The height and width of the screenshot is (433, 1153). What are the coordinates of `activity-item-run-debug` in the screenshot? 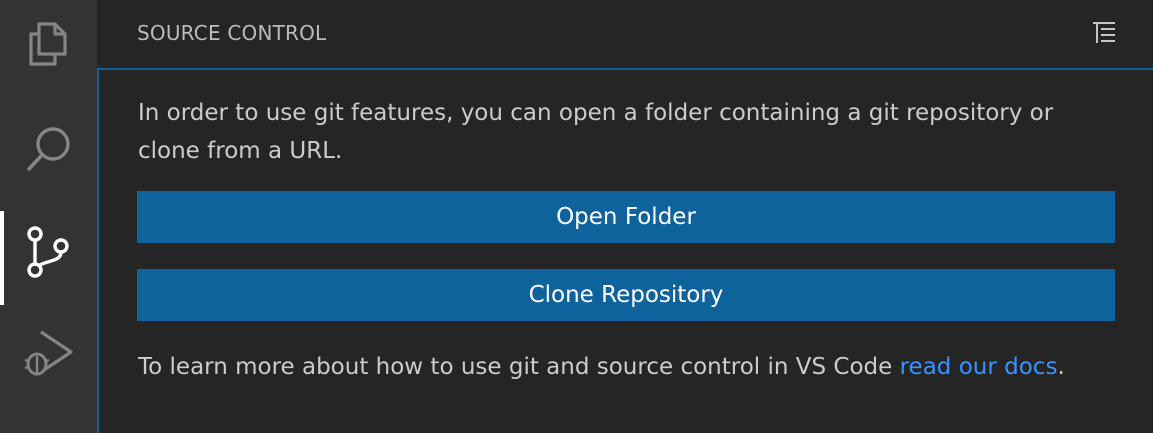 It's located at (48, 354).